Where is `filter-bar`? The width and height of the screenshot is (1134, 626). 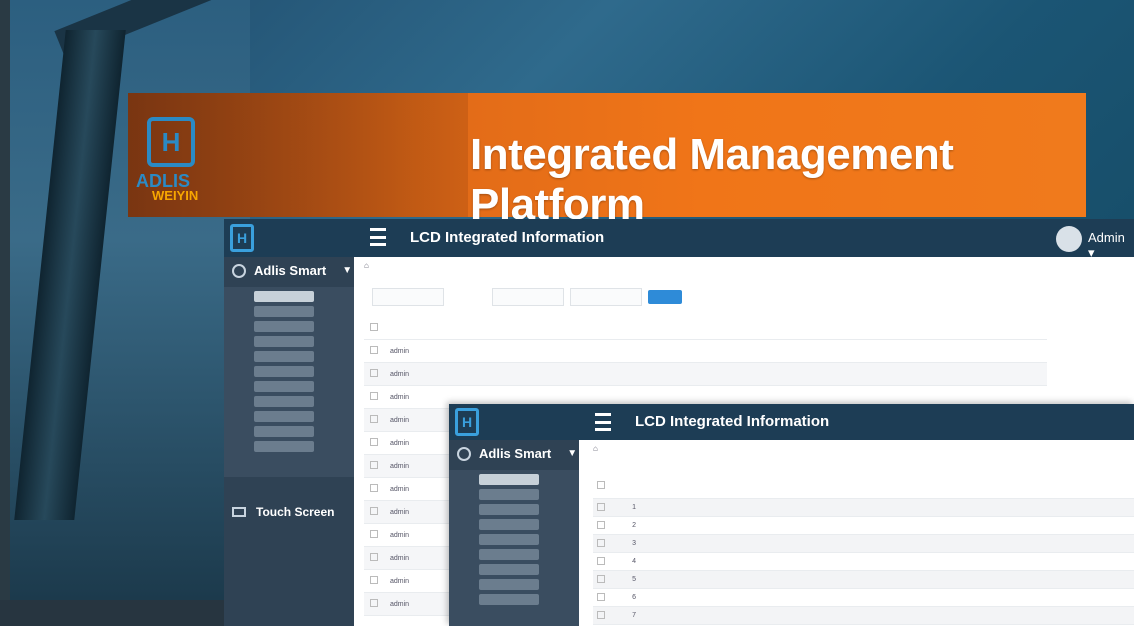
filter-bar is located at coordinates (524, 297).